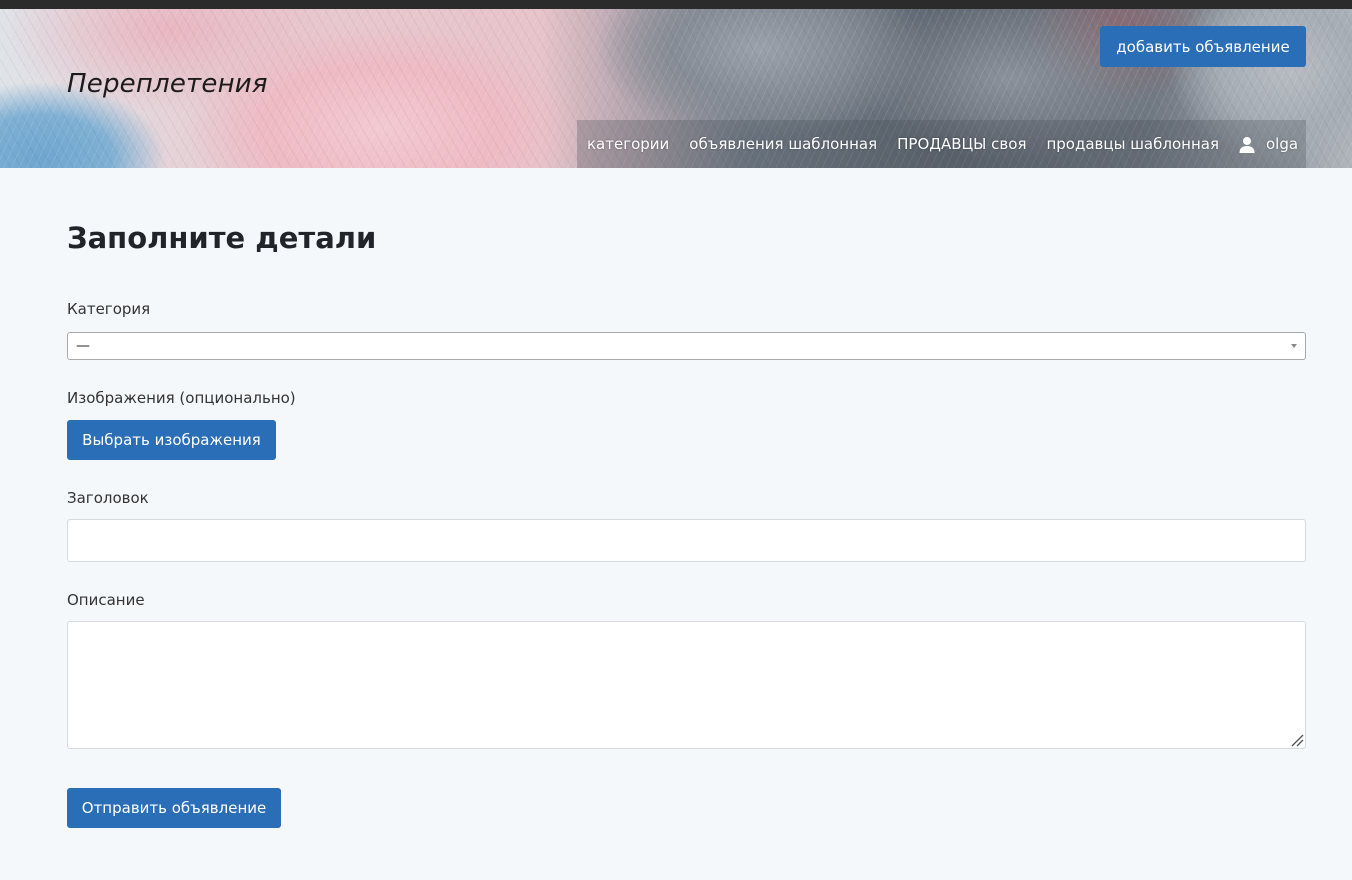  What do you see at coordinates (174, 808) in the screenshot?
I see `submit-listing-button: Отправить объявление` at bounding box center [174, 808].